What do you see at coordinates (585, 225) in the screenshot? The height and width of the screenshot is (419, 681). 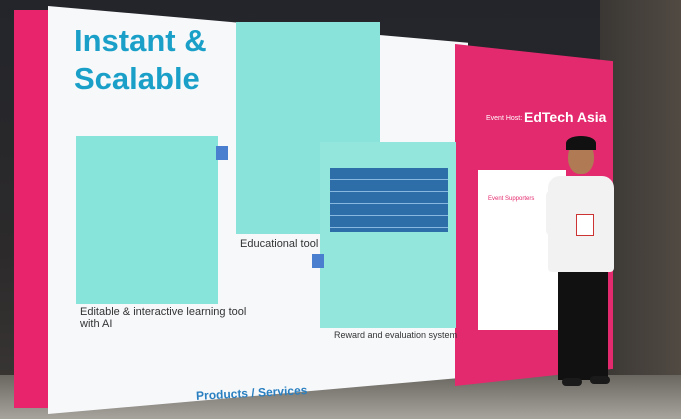 I see `name-badge` at bounding box center [585, 225].